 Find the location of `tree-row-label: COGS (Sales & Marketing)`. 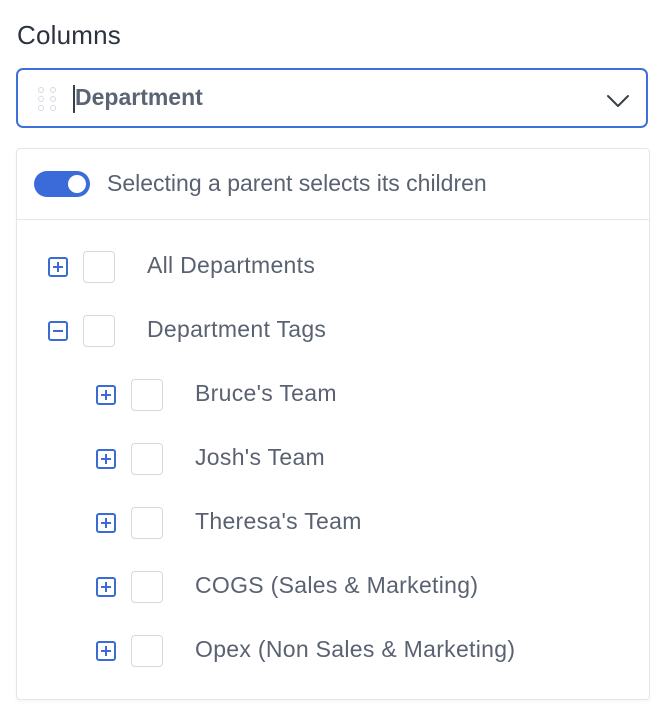

tree-row-label: COGS (Sales & Marketing) is located at coordinates (337, 585).